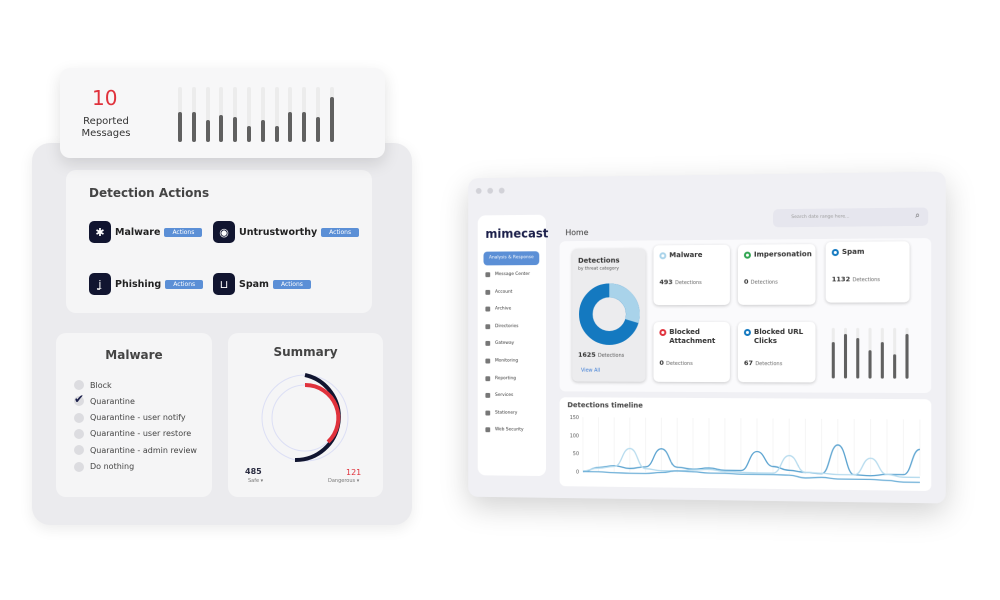  What do you see at coordinates (577, 233) in the screenshot?
I see `page-title: Home` at bounding box center [577, 233].